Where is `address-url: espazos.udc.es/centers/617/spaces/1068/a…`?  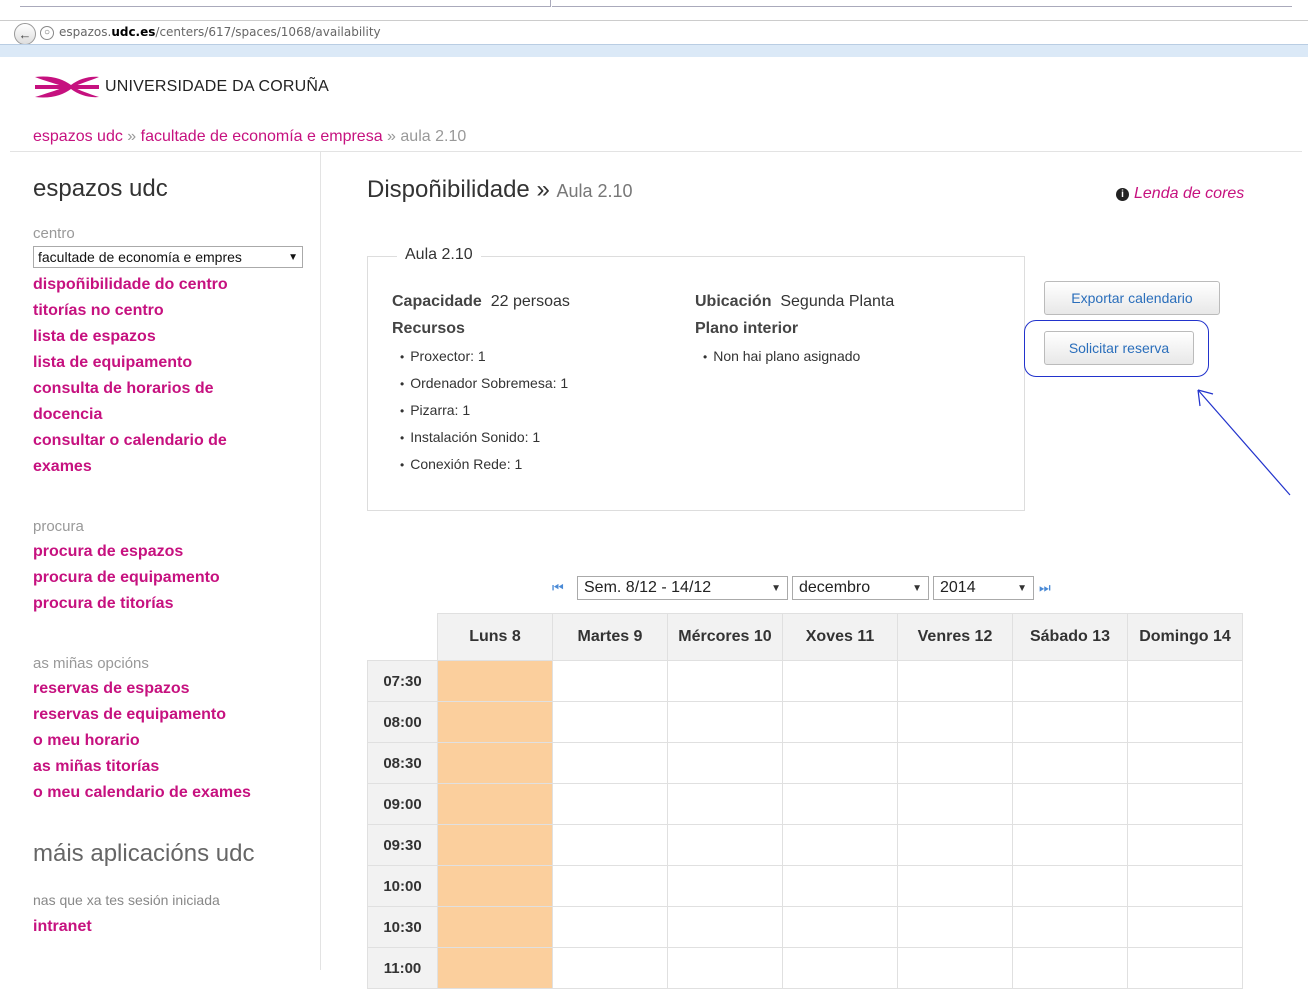
address-url: espazos.udc.es/centers/617/spaces/1068/a… is located at coordinates (220, 32).